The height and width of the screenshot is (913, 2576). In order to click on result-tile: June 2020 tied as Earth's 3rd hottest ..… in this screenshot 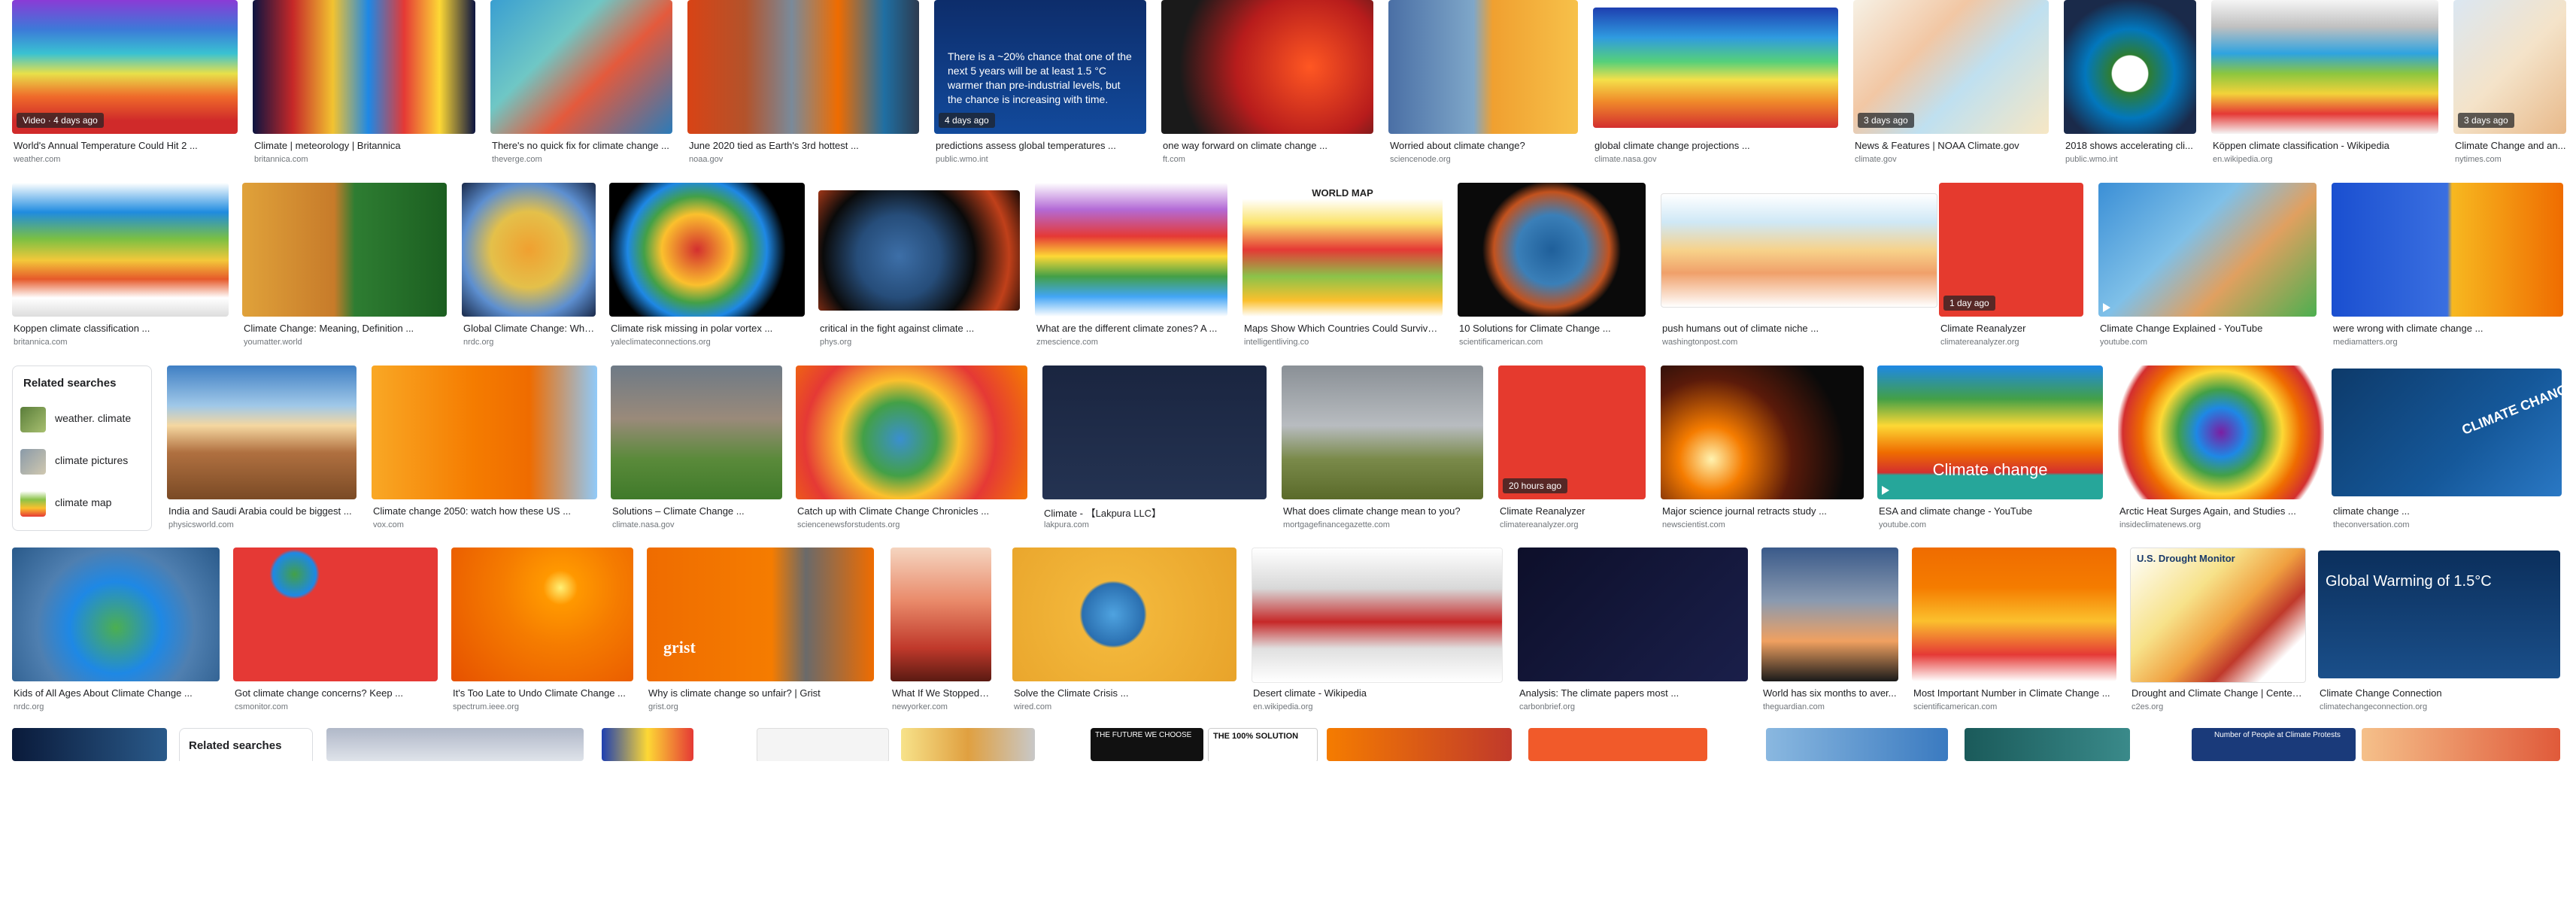, I will do `click(803, 82)`.